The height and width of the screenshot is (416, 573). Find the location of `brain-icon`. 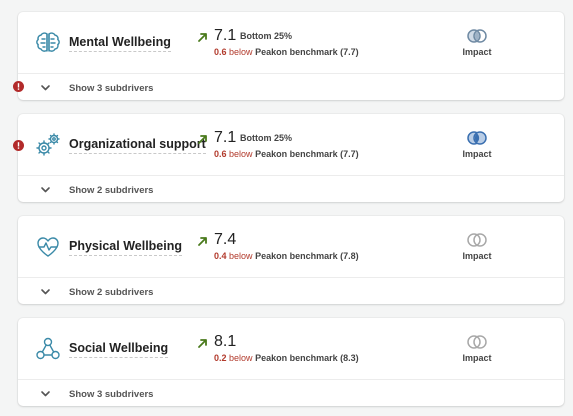

brain-icon is located at coordinates (48, 43).